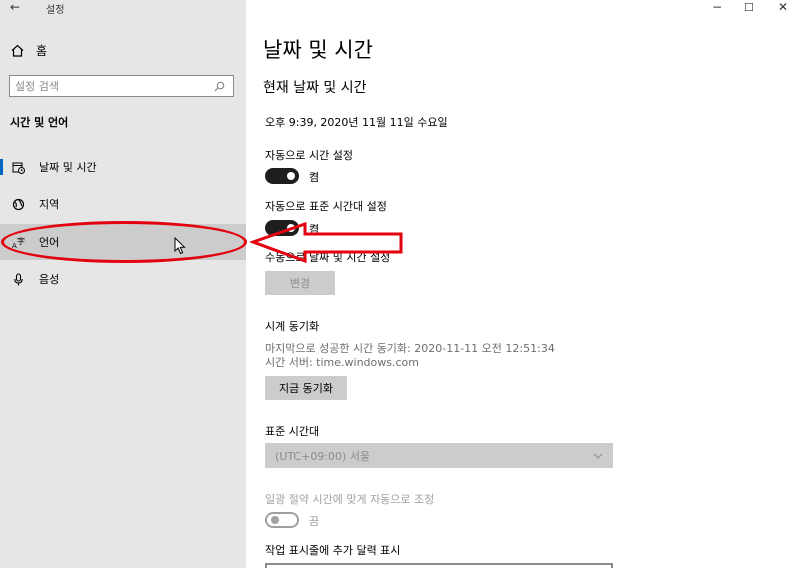 This screenshot has width=800, height=568. Describe the element at coordinates (18, 279) in the screenshot. I see `microphone-icon` at that location.